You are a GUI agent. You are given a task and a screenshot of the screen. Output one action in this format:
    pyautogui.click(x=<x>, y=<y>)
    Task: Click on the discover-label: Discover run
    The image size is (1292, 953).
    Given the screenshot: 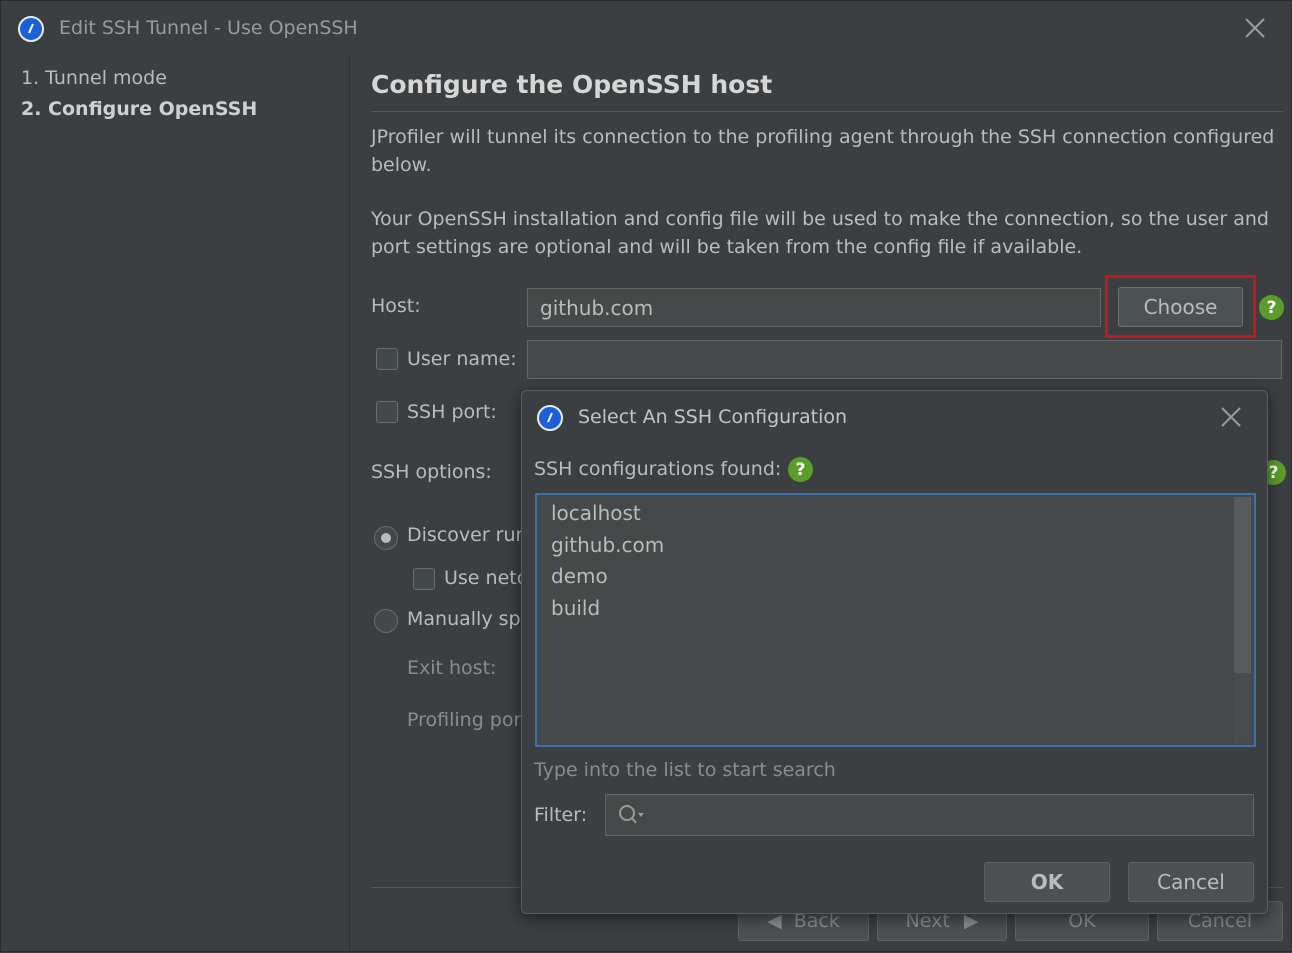 What is the action you would take?
    pyautogui.click(x=467, y=535)
    